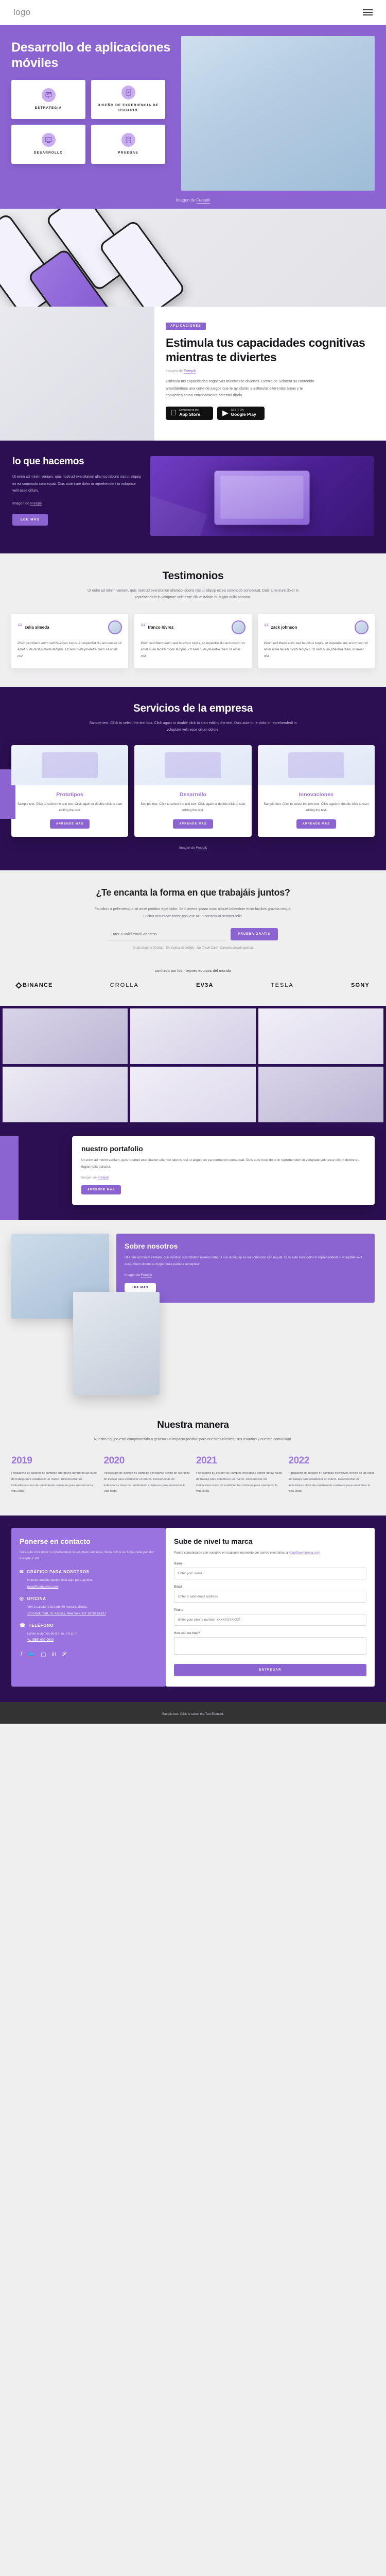  Describe the element at coordinates (193, 258) in the screenshot. I see `phone-mockups-band` at that location.